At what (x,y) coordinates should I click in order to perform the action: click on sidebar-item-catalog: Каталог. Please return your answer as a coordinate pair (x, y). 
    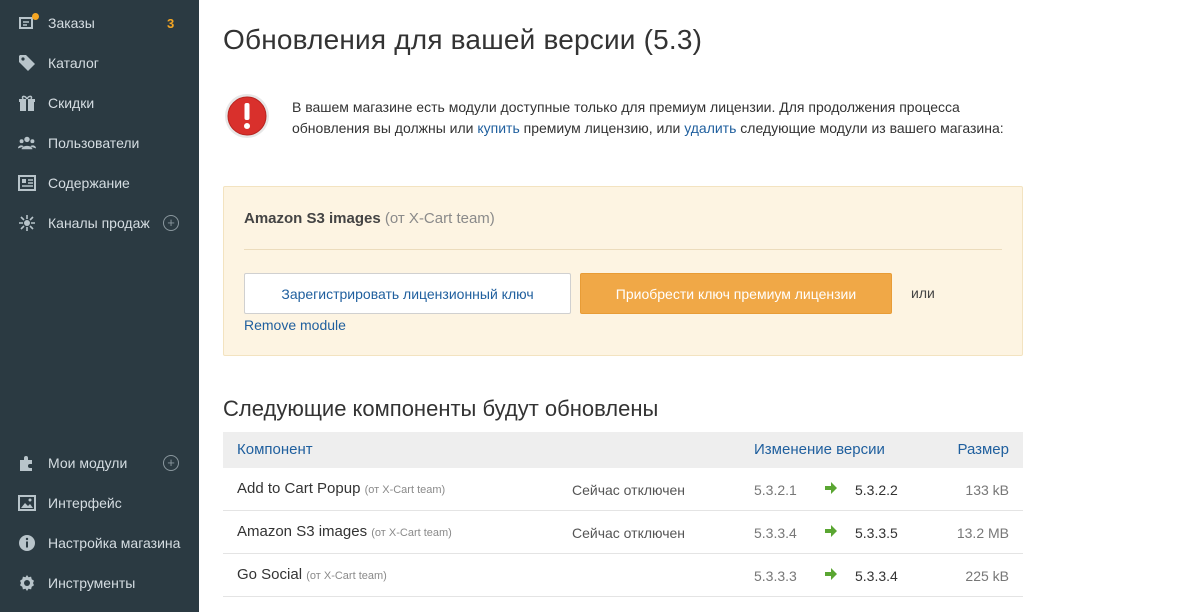
    Looking at the image, I should click on (99, 63).